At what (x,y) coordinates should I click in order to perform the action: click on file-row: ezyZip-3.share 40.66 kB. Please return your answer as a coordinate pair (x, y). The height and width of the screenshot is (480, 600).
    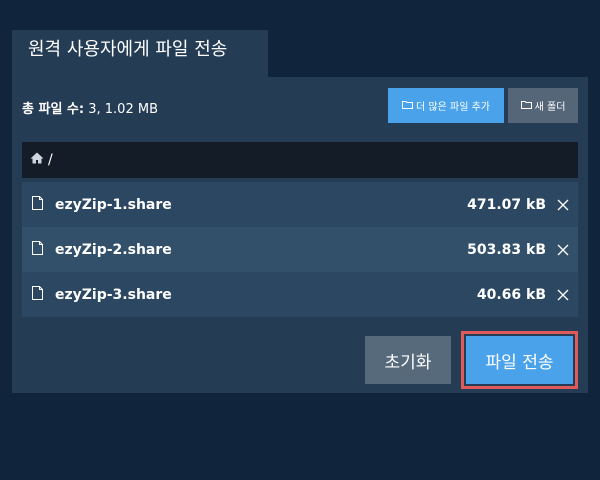
    Looking at the image, I should click on (300, 294).